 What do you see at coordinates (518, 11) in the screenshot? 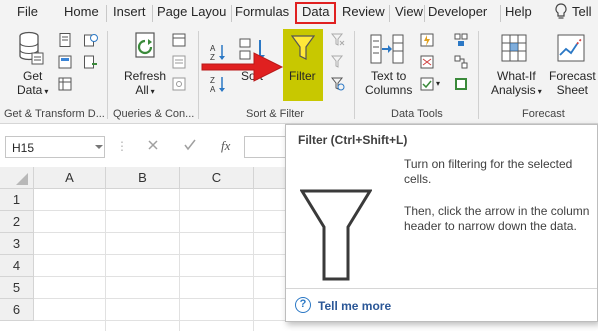
I see `tab-help: Help` at bounding box center [518, 11].